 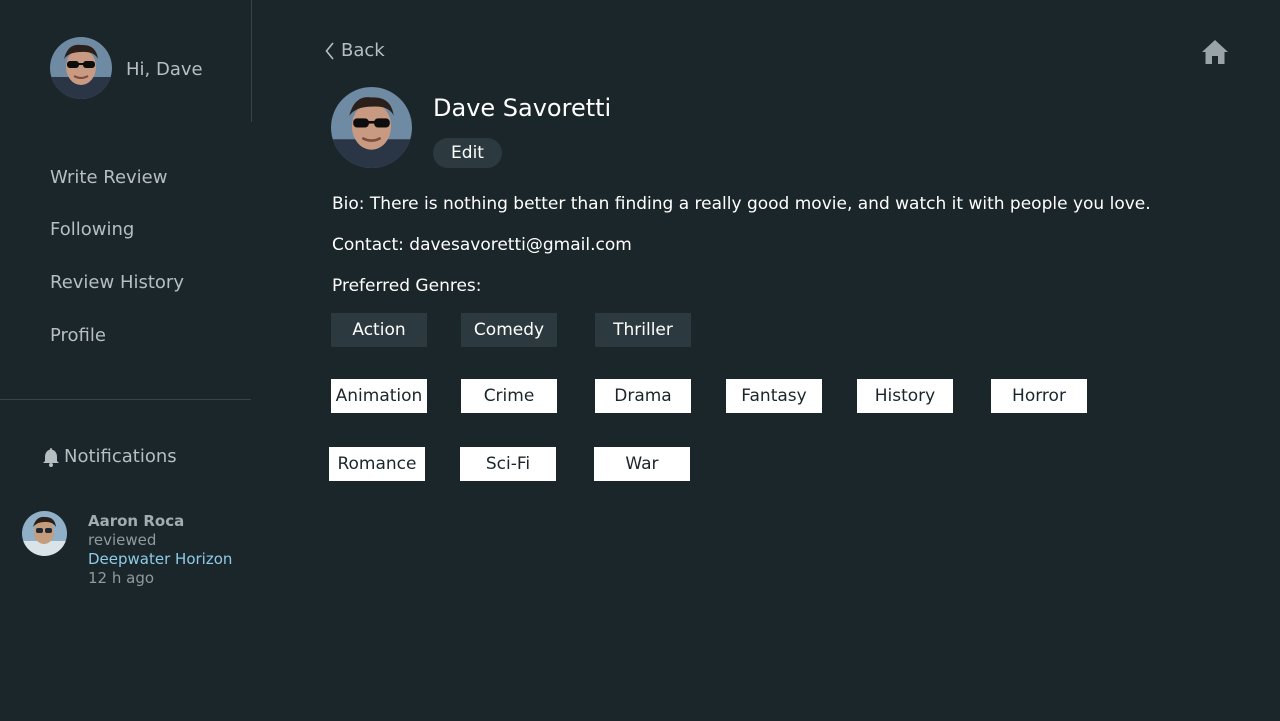 I want to click on genre-chip-action: Action, so click(x=379, y=330).